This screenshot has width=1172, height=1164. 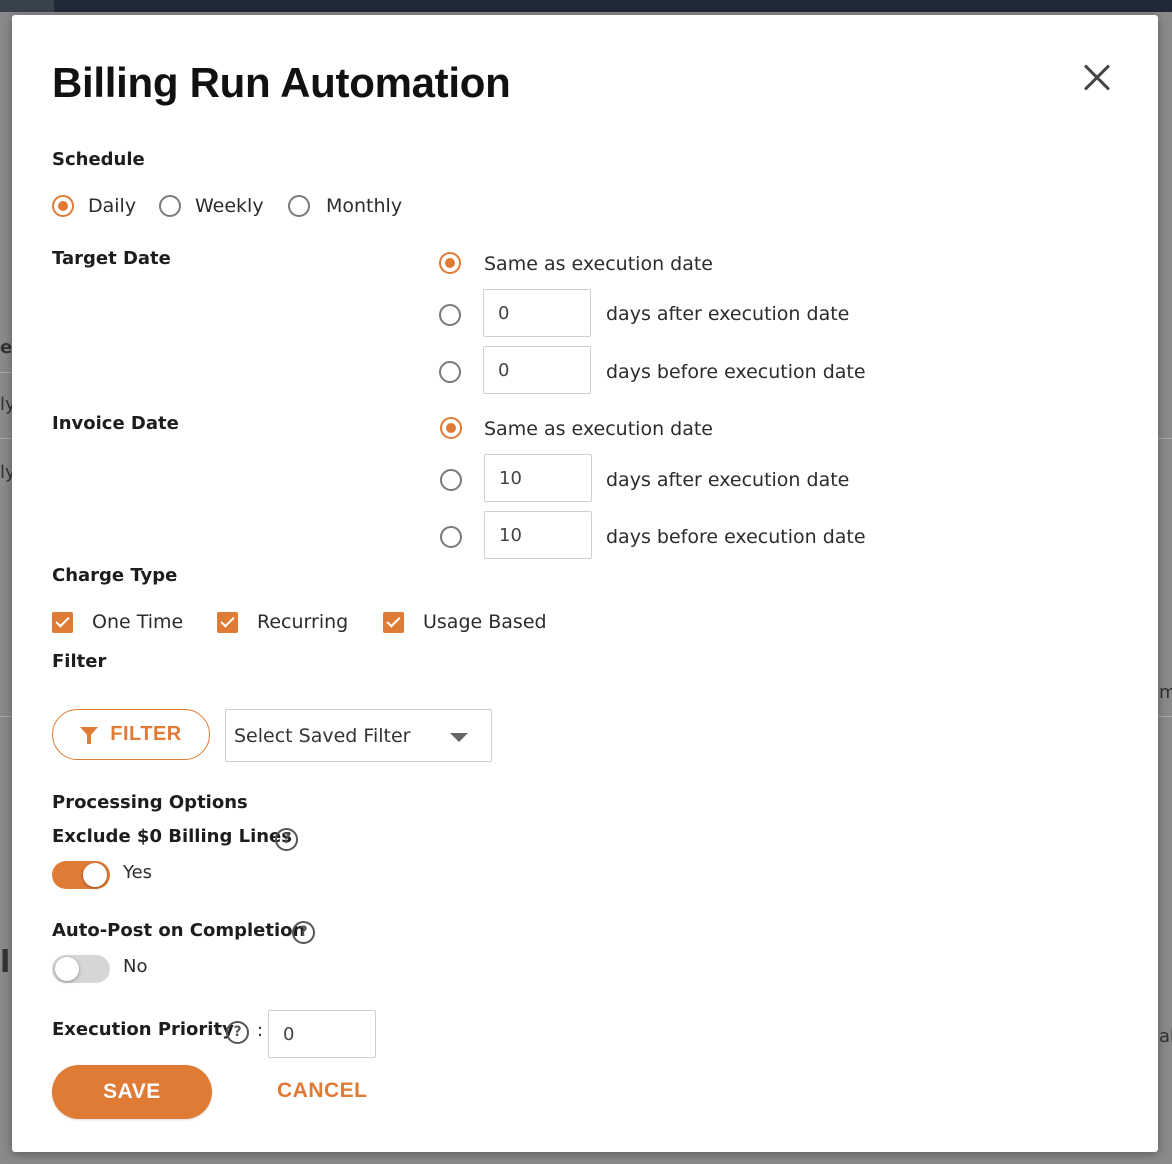 What do you see at coordinates (322, 1034) in the screenshot?
I see `execution-priority-input` at bounding box center [322, 1034].